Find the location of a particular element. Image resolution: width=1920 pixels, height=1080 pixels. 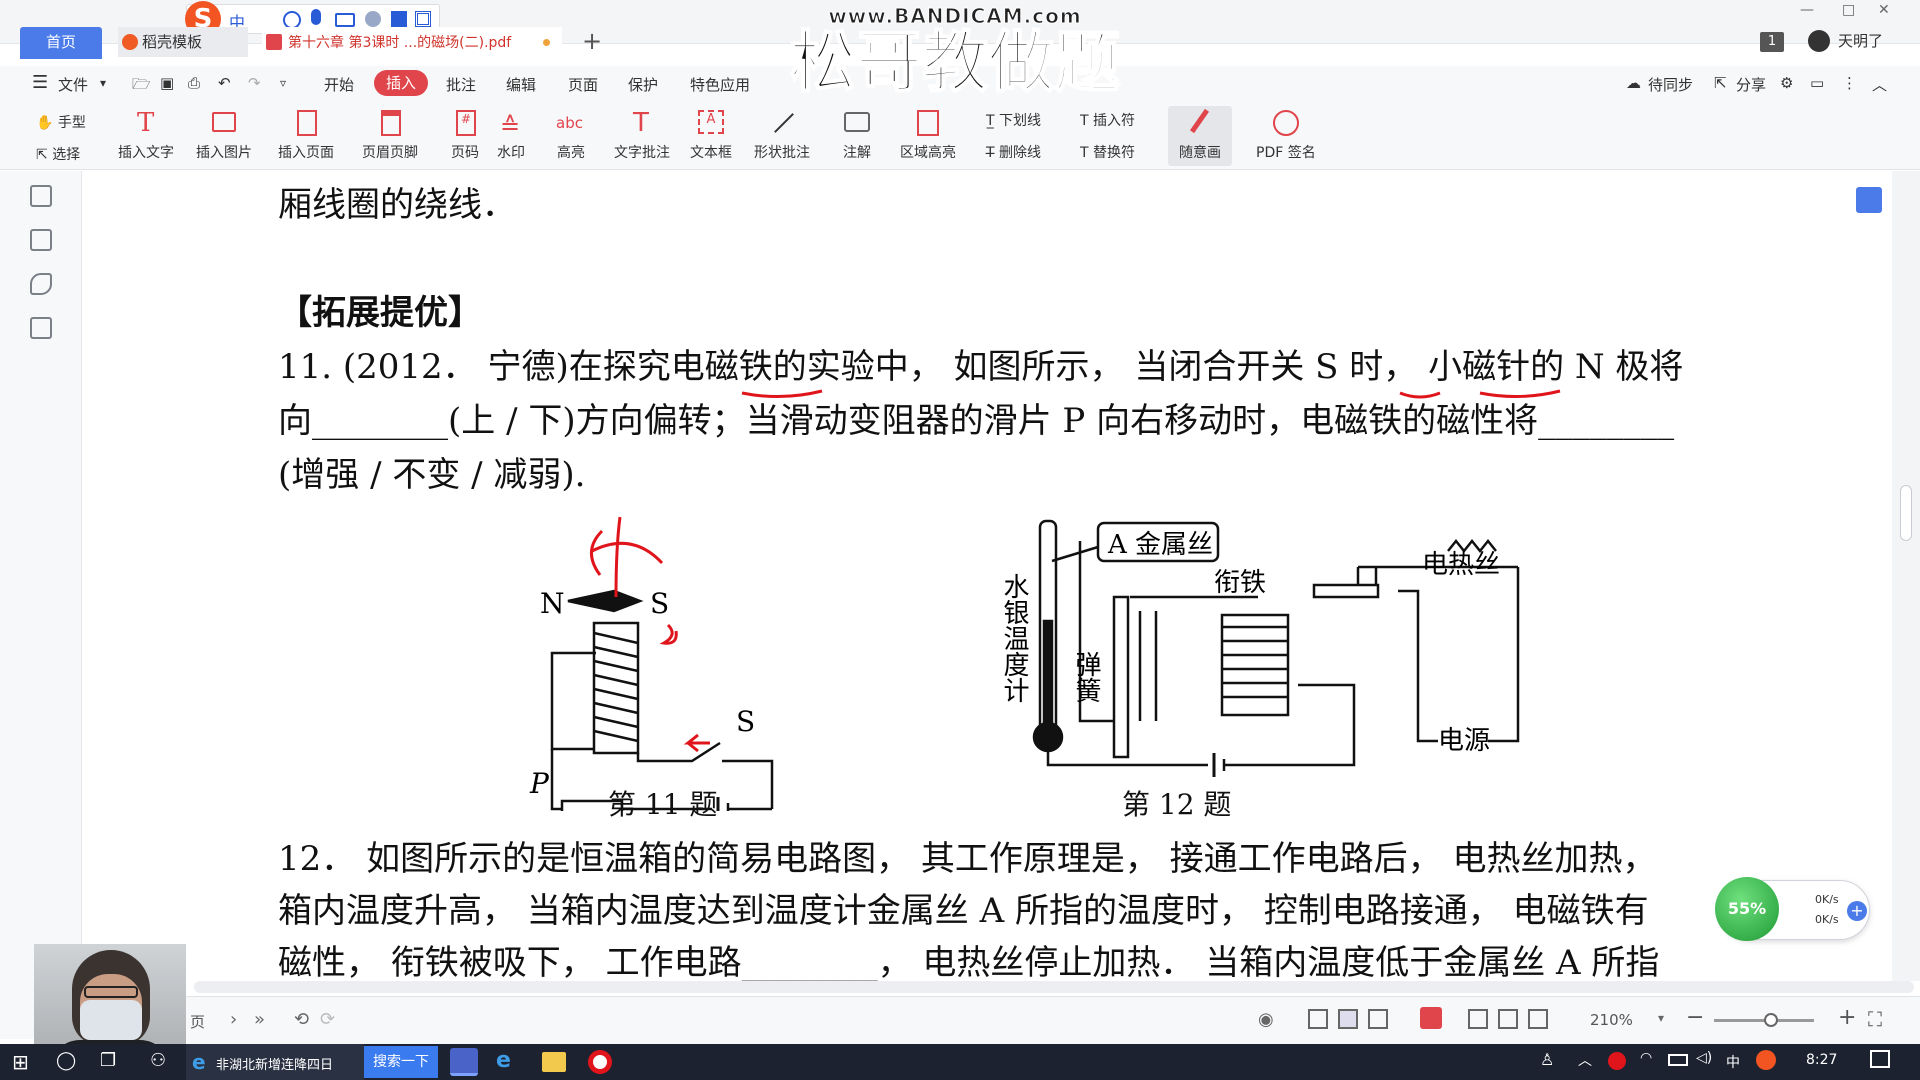

zoom-in-icon: + is located at coordinates (1847, 1017).